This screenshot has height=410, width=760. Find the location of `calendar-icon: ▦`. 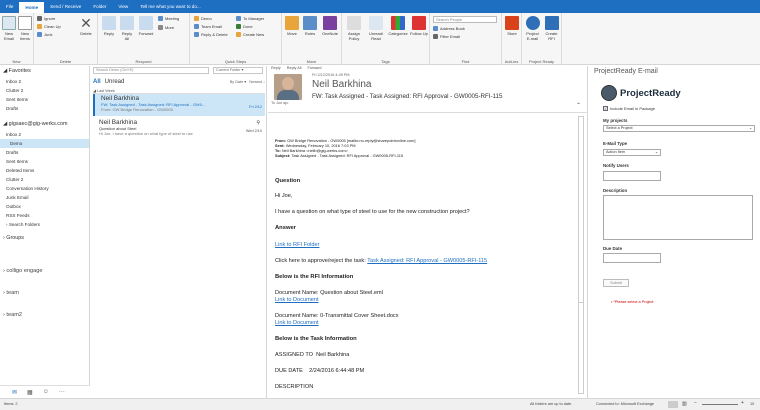

calendar-icon: ▦ is located at coordinates (30, 392).